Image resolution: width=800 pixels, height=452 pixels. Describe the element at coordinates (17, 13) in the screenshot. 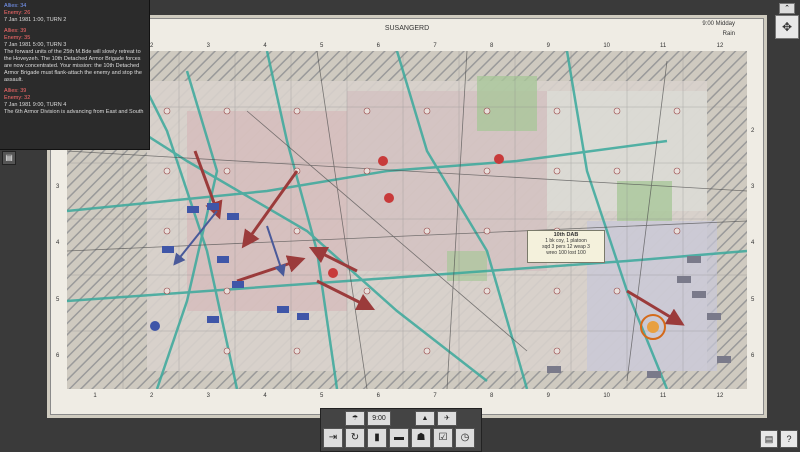

I see `enemy-score: Enemy: 26` at that location.